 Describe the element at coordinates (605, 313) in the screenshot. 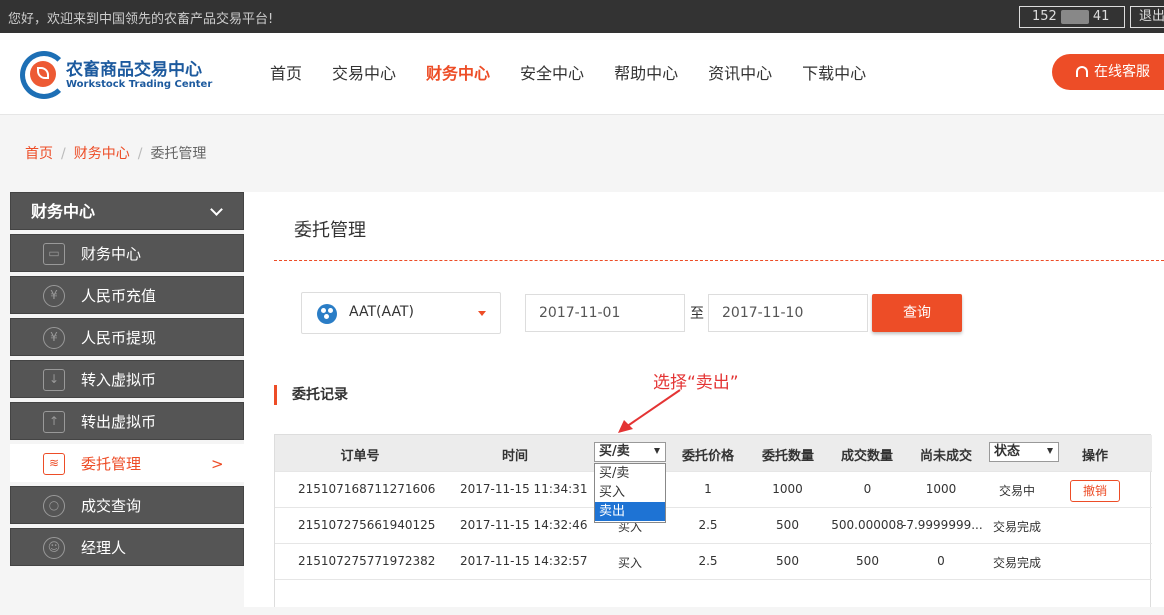

I see `date-from-input: 2017-11-01` at that location.